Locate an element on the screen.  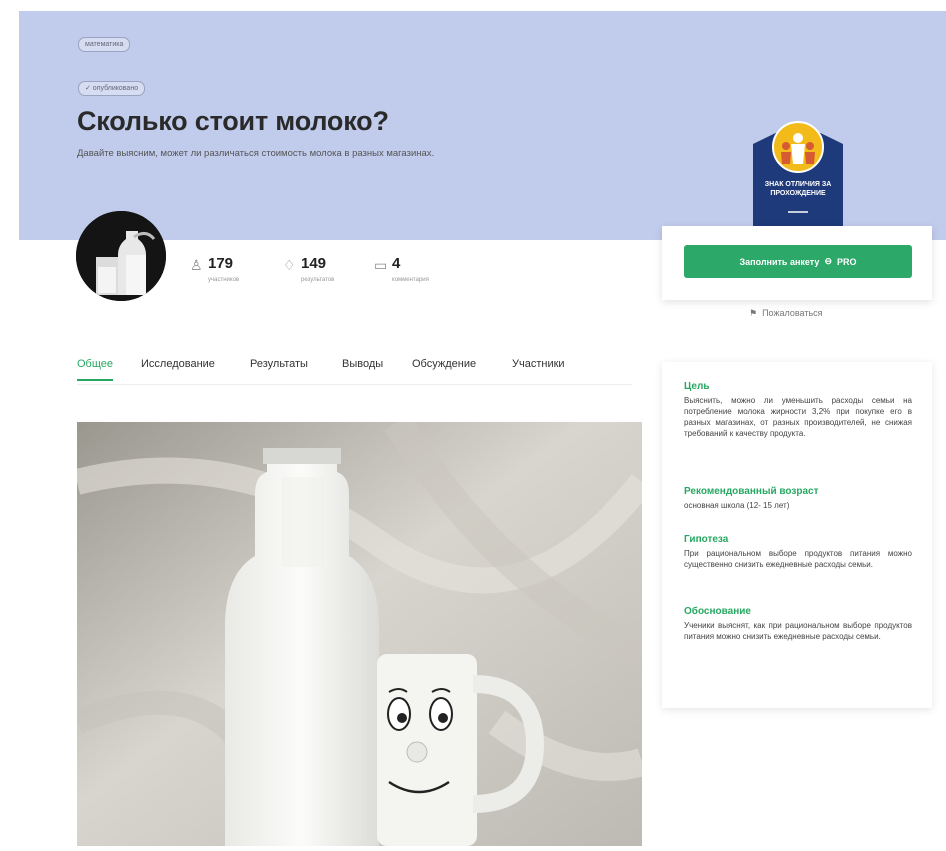
tab-conclusions: Выводы is located at coordinates (362, 364).